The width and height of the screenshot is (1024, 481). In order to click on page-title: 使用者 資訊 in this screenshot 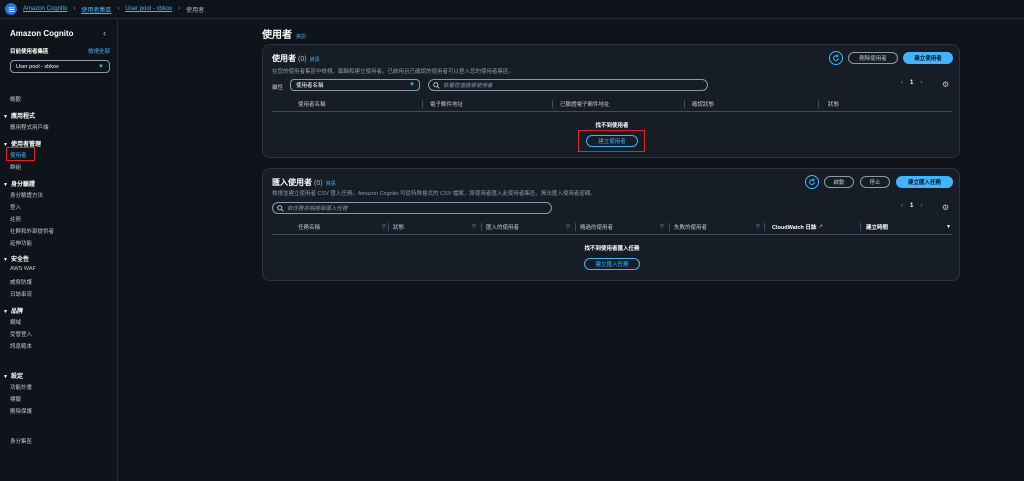, I will do `click(284, 33)`.